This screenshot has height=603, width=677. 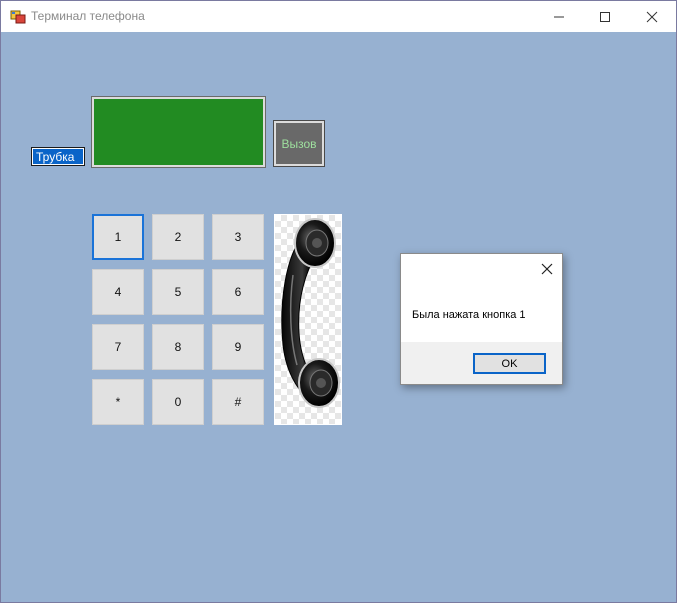 I want to click on message-box: Была нажата кнопка 1 OK, so click(x=481, y=319).